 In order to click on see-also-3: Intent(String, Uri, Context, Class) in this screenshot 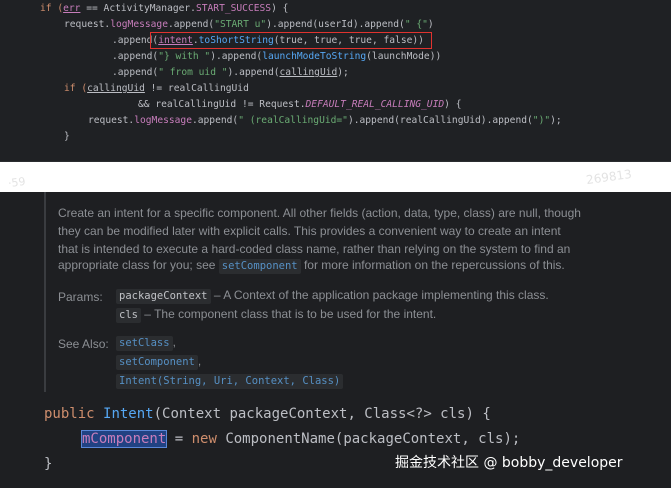, I will do `click(230, 380)`.